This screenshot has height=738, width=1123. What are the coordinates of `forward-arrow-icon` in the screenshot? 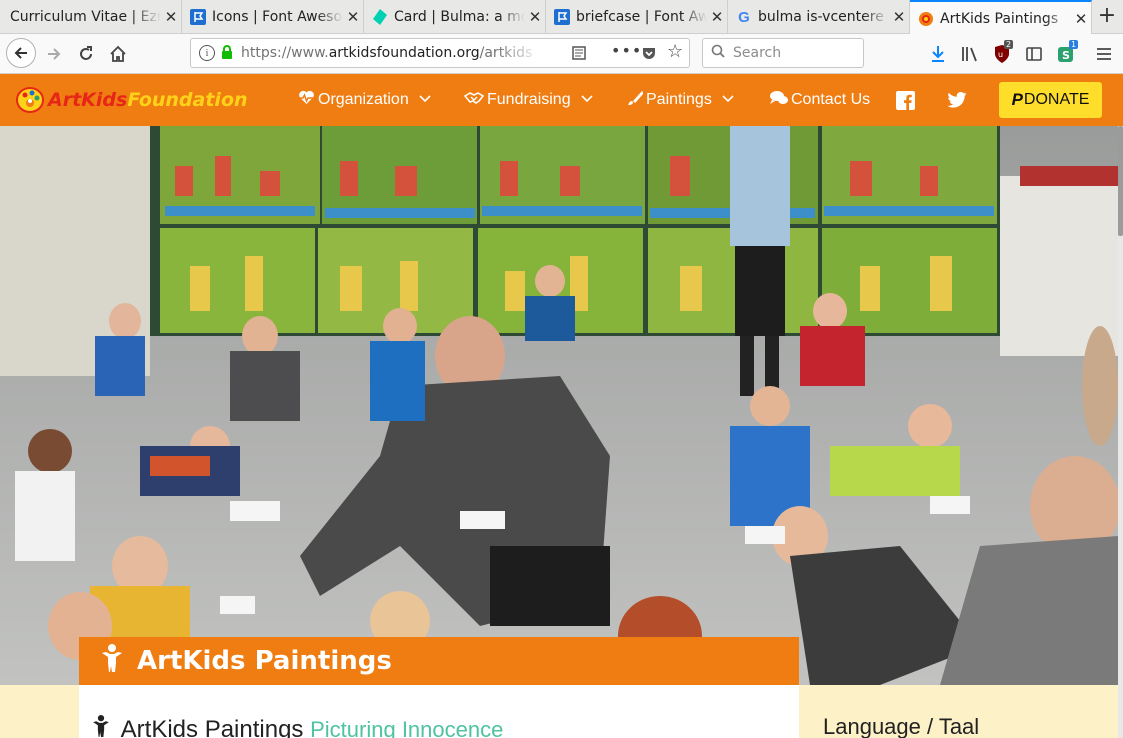 It's located at (54, 54).